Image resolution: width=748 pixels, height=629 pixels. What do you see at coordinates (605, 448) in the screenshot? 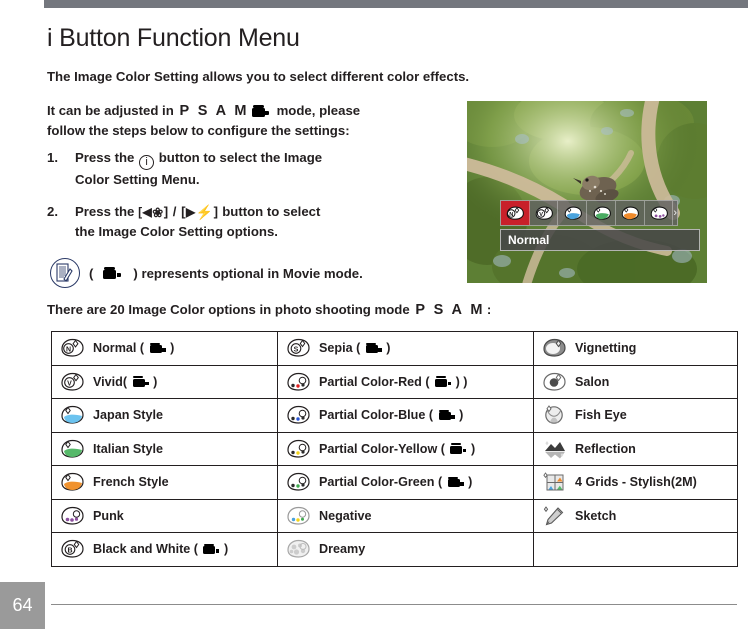
I see `option-label: Reflection` at bounding box center [605, 448].